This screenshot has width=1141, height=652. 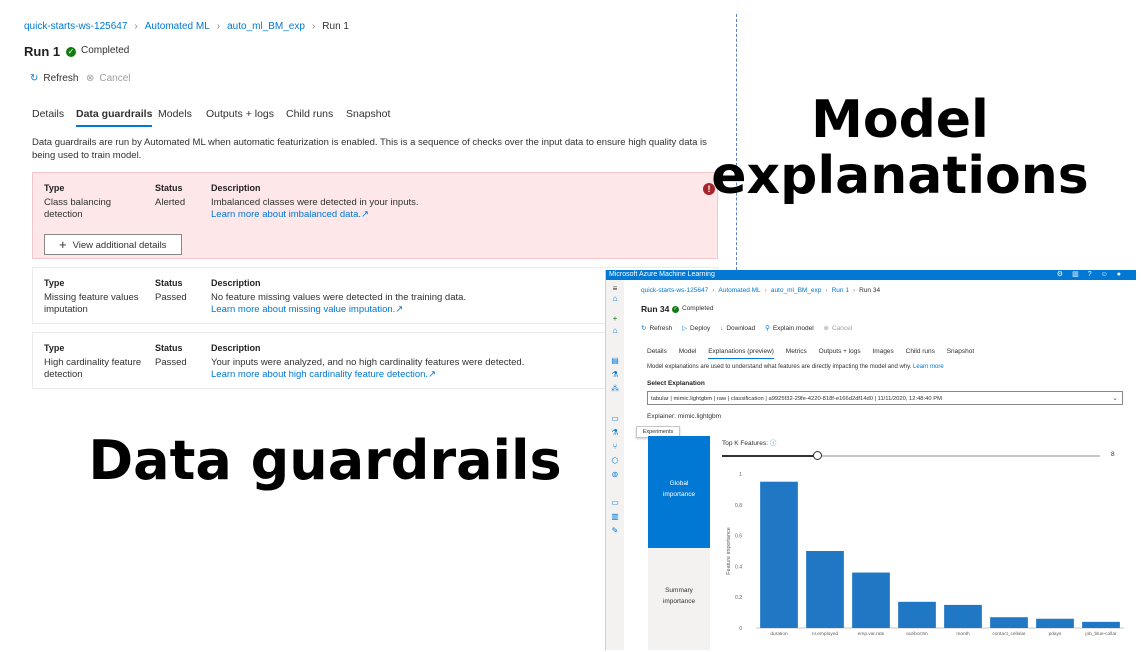 I want to click on experiments-icon: ⚗, so click(x=615, y=432).